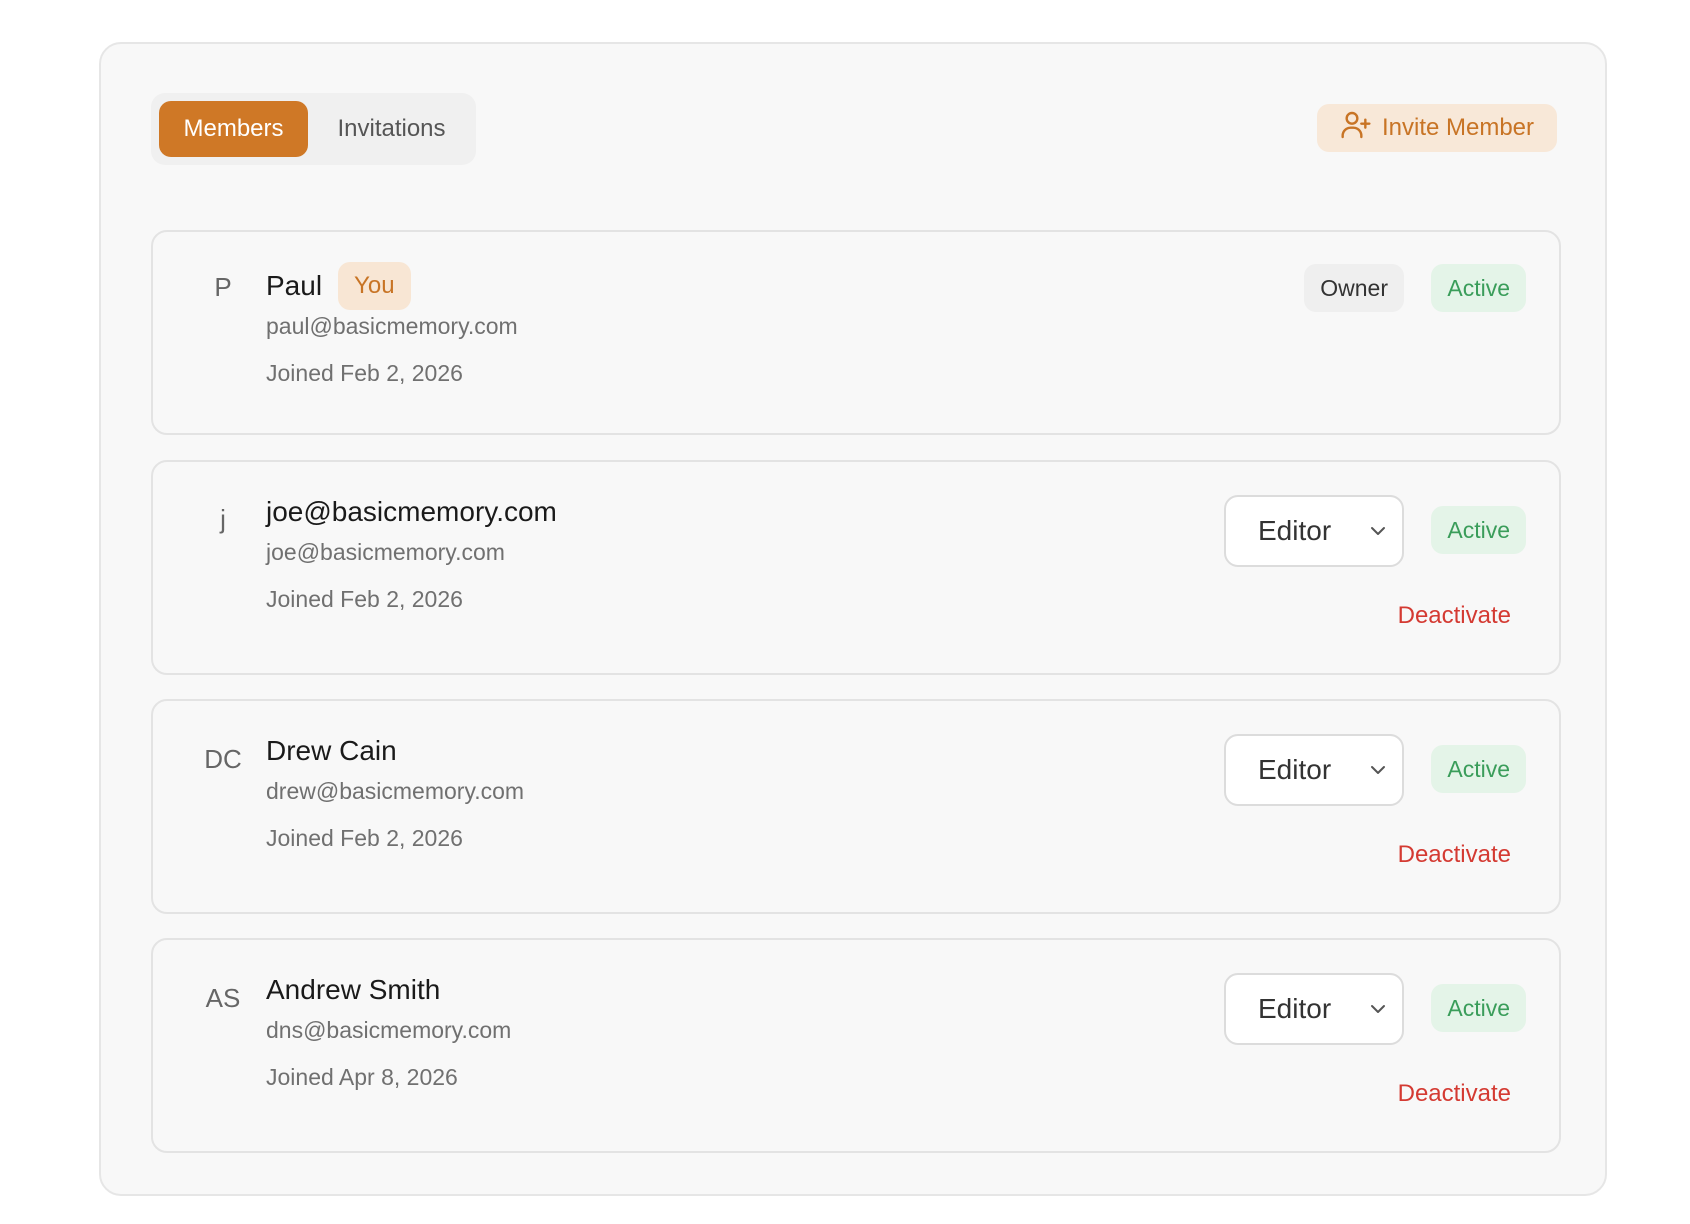 The width and height of the screenshot is (1690, 1224). Describe the element at coordinates (331, 750) in the screenshot. I see `member-name: Drew Cain` at that location.